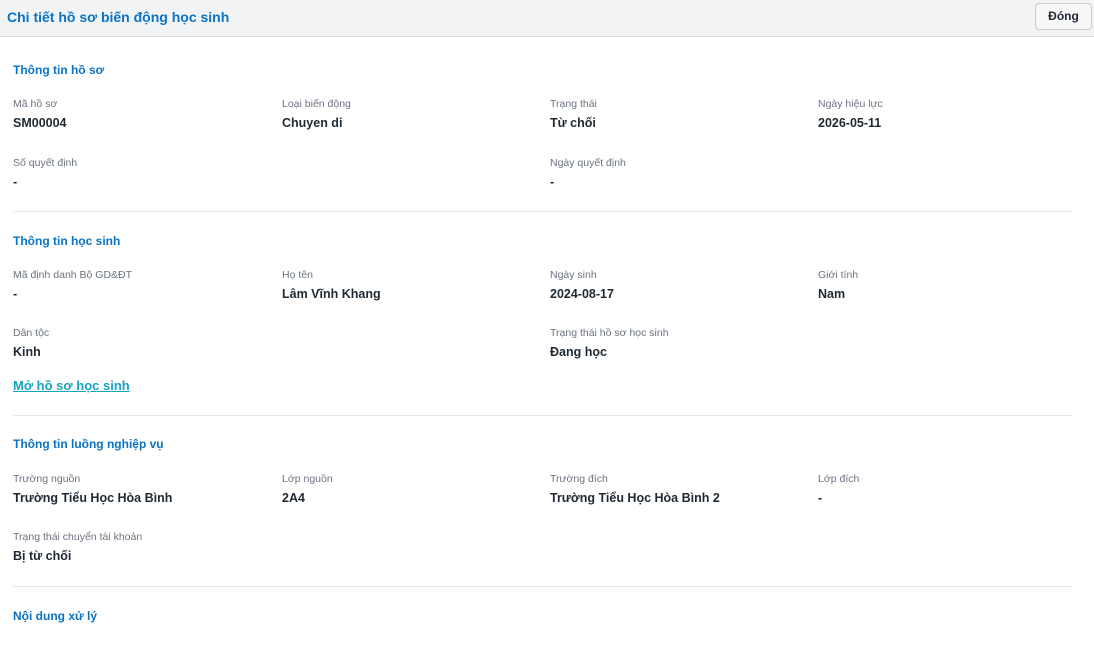 The image size is (1094, 654). Describe the element at coordinates (838, 285) in the screenshot. I see `field-gender: Giới tính Nam` at that location.